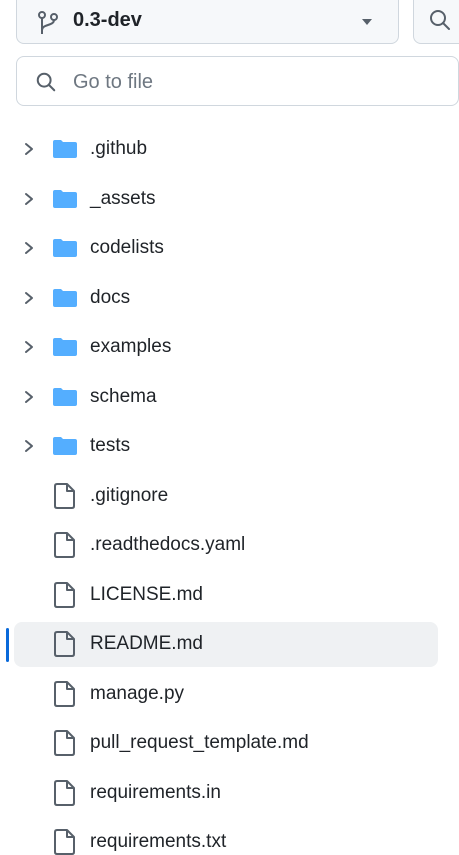 The height and width of the screenshot is (855, 459). I want to click on tree-item-folder: tests, so click(229, 447).